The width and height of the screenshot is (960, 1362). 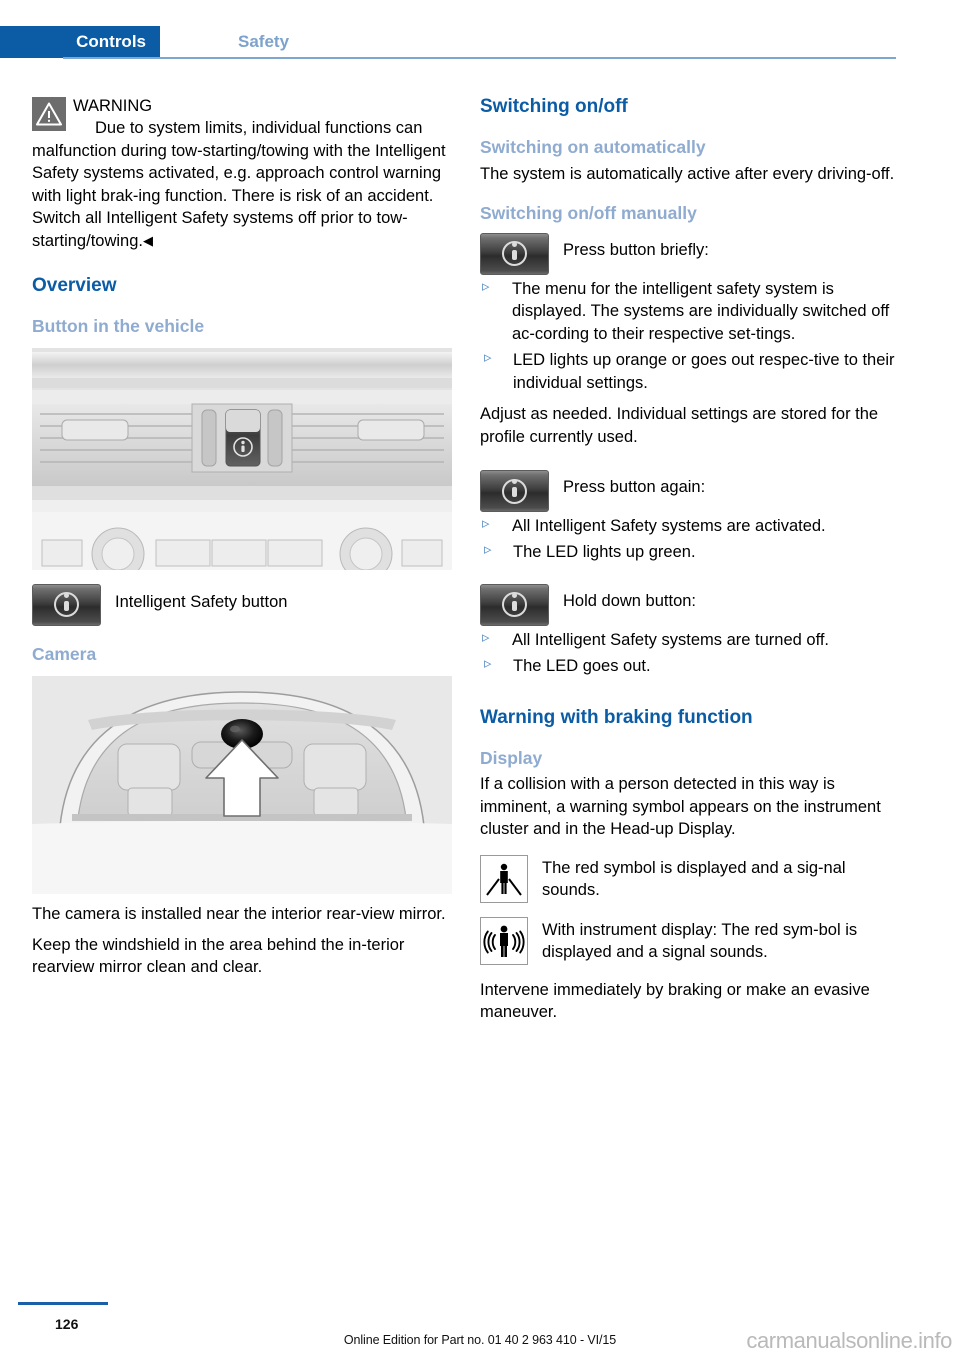 I want to click on step-lead-label: Press button briefly:, so click(x=636, y=249).